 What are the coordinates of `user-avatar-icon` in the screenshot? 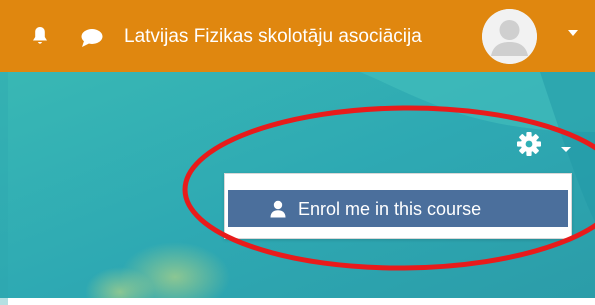 It's located at (509, 36).